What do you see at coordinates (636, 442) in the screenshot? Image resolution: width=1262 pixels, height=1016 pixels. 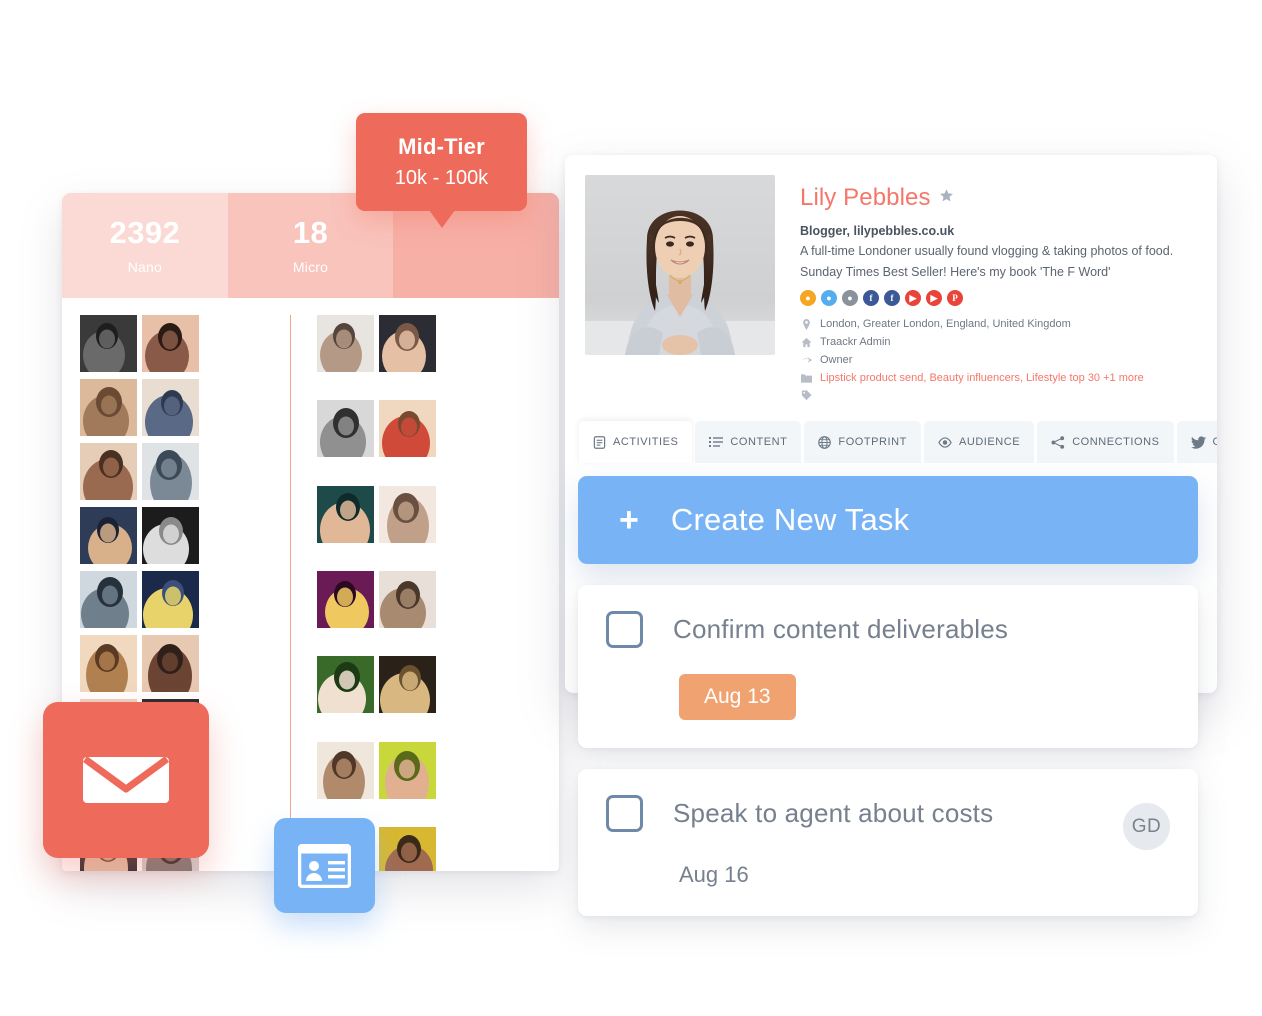 I see `tab-activities: ACTIVITIES` at bounding box center [636, 442].